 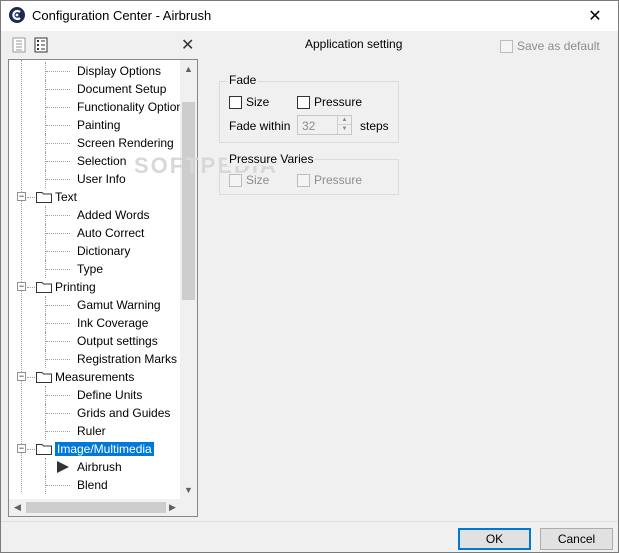 I want to click on fade-pressure-checkbox: Pressure, so click(x=329, y=102).